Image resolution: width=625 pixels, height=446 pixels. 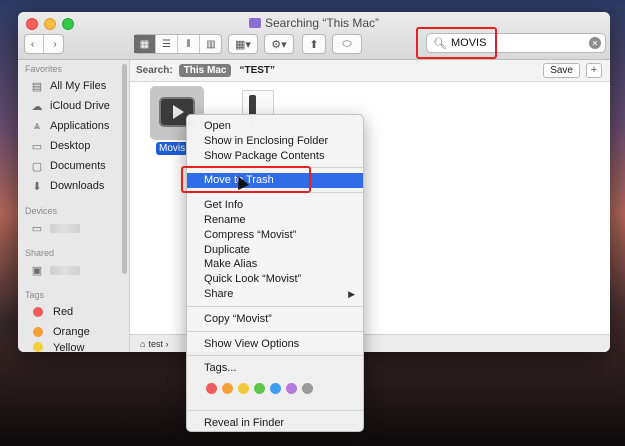 I want to click on downloads-icon: ⬇, so click(x=37, y=186).